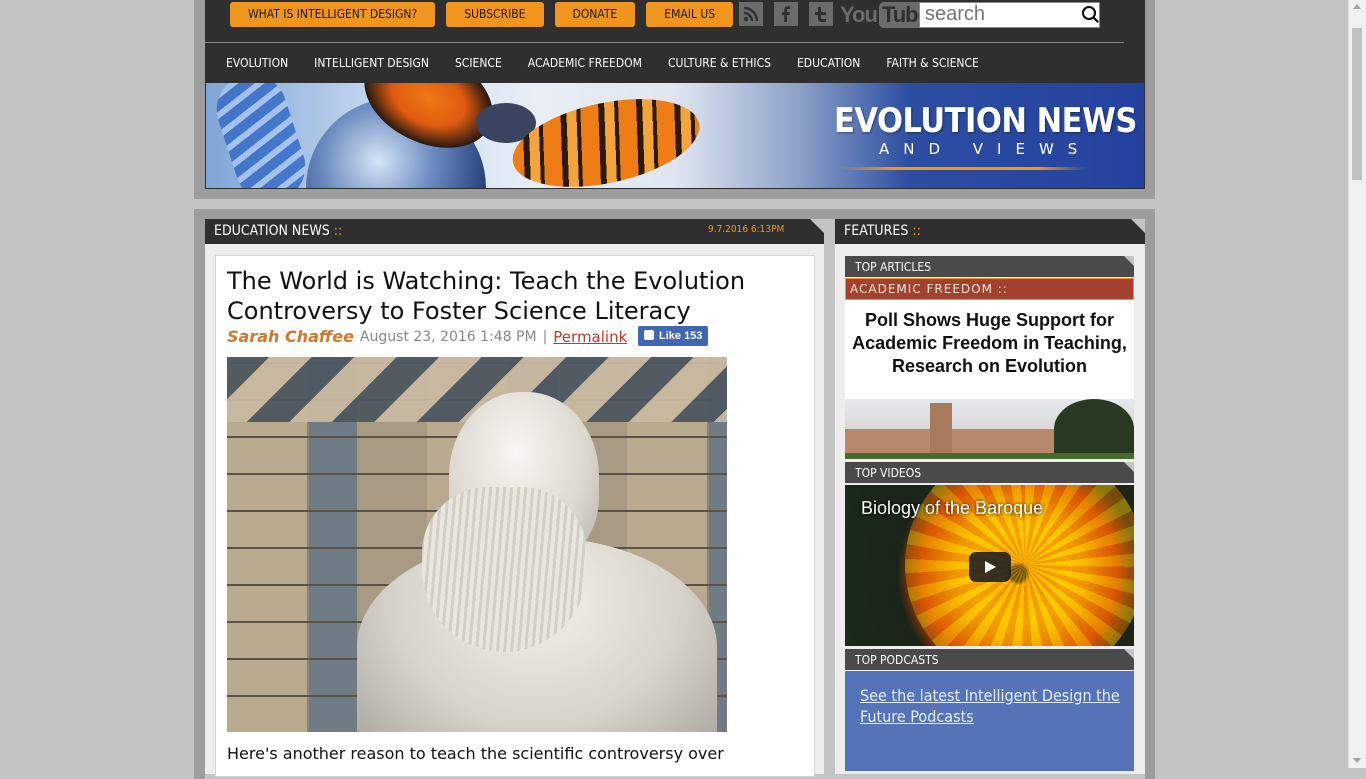 The image size is (1366, 779). I want to click on youtube-you: You, so click(859, 14).